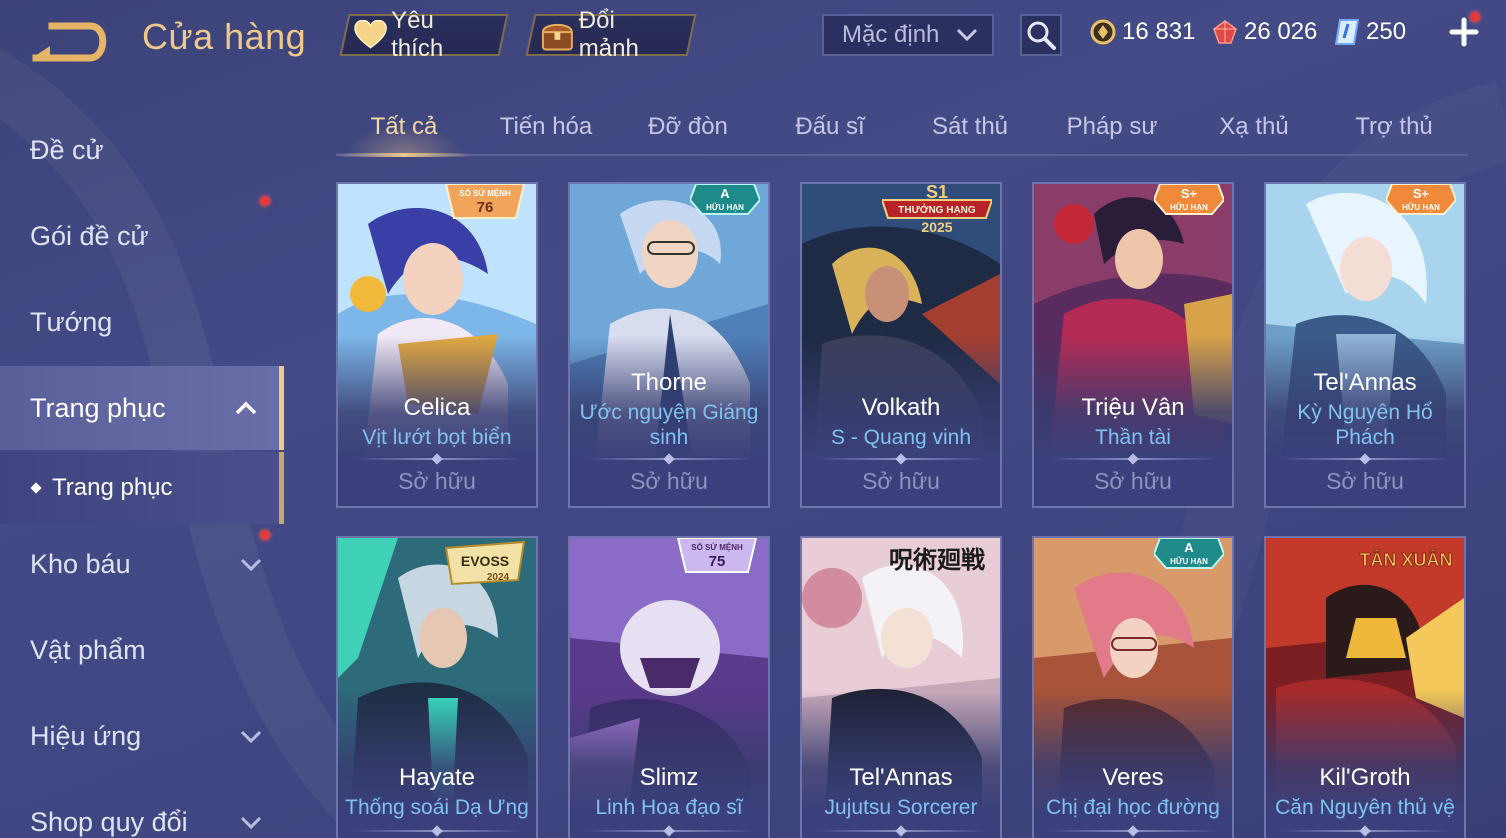 This screenshot has width=1506, height=838. Describe the element at coordinates (370, 34) in the screenshot. I see `heart-icon` at that location.